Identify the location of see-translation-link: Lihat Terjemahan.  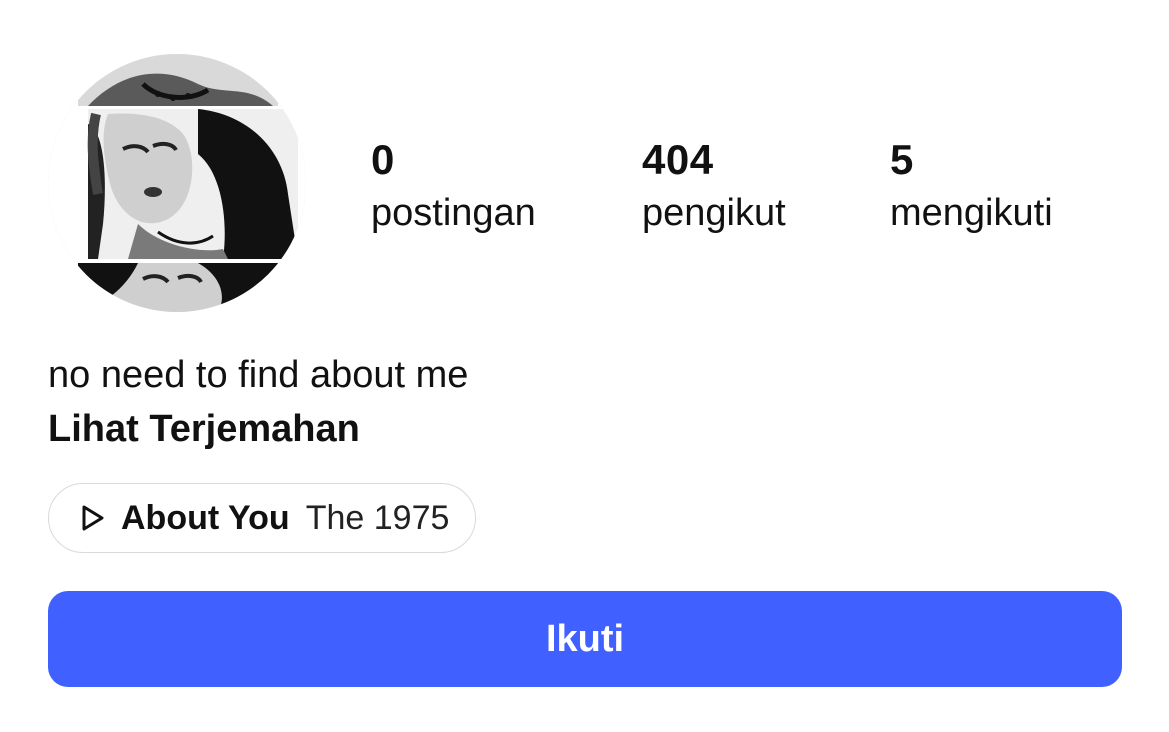
(204, 429).